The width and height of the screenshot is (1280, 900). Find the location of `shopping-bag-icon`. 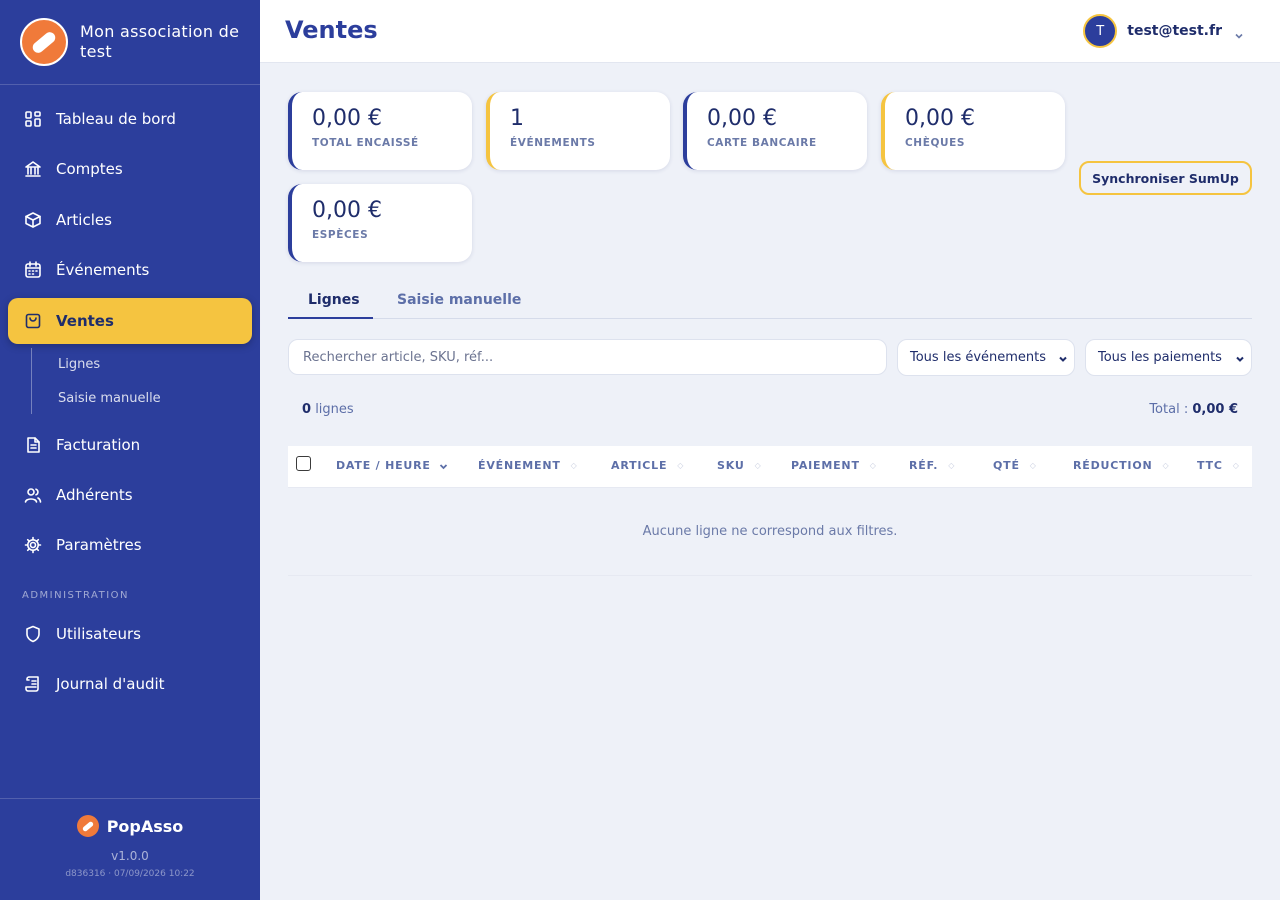

shopping-bag-icon is located at coordinates (33, 321).